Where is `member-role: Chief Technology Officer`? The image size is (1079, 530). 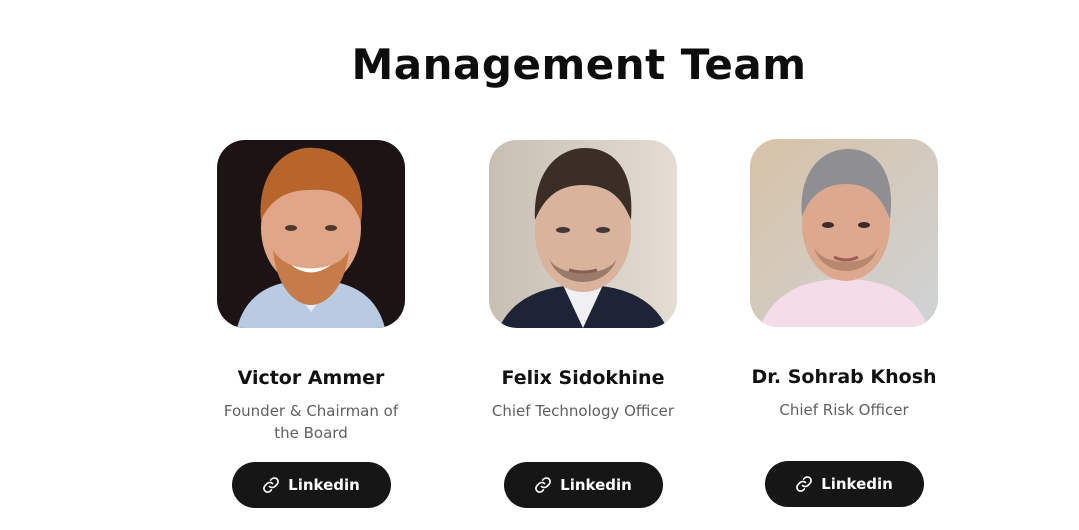
member-role: Chief Technology Officer is located at coordinates (583, 410).